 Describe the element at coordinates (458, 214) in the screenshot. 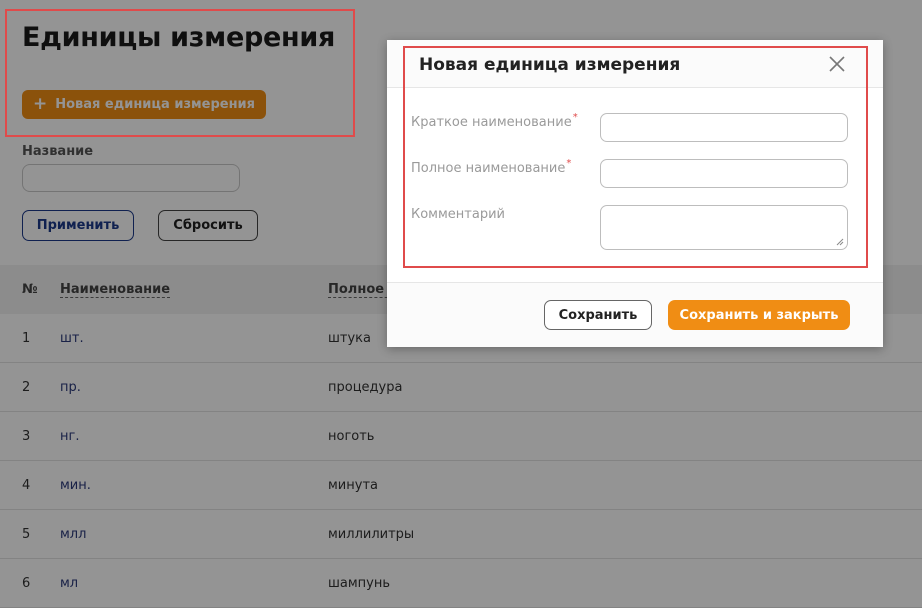

I see `comment-label: Комментарий` at that location.